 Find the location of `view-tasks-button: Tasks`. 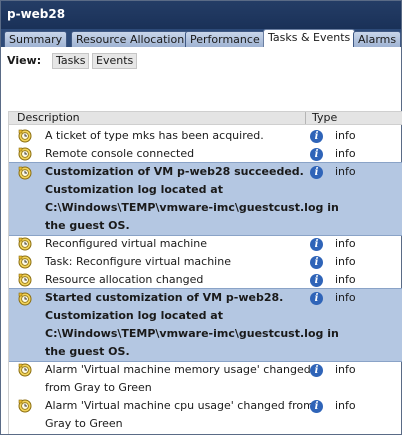

view-tasks-button: Tasks is located at coordinates (71, 61).